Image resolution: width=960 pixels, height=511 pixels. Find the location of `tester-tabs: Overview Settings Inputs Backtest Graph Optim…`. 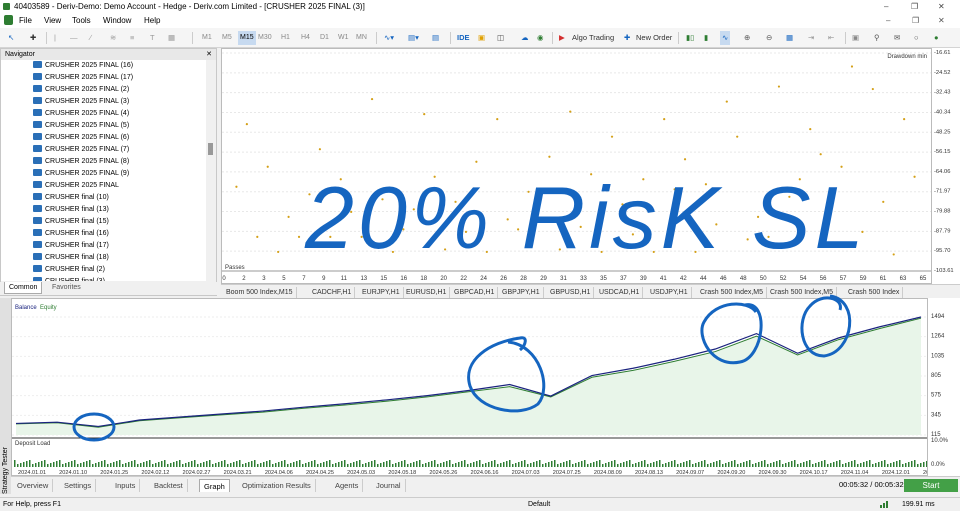

tester-tabs: Overview Settings Inputs Backtest Graph Optim… is located at coordinates (485, 484).